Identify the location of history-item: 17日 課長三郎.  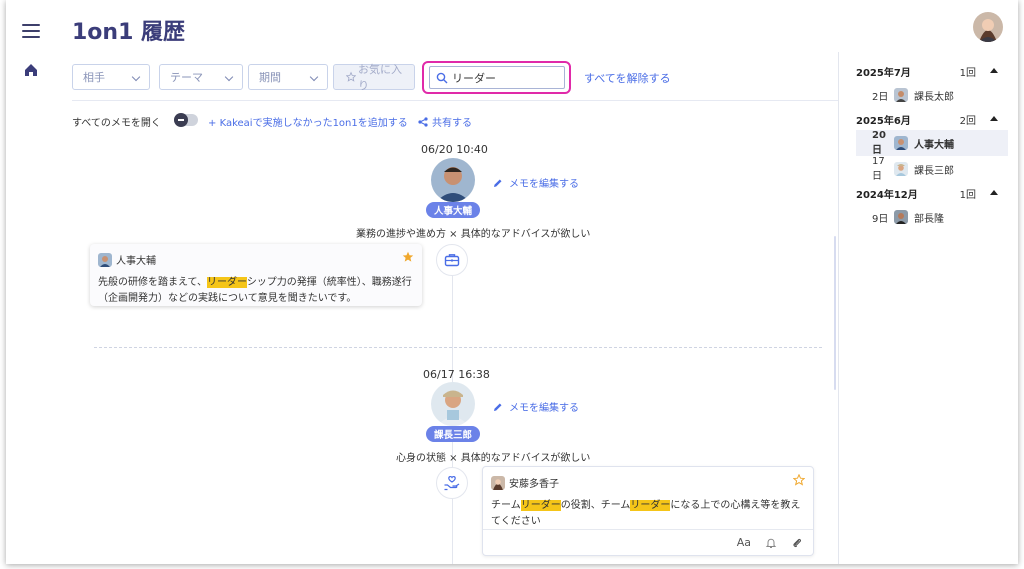
(928, 169).